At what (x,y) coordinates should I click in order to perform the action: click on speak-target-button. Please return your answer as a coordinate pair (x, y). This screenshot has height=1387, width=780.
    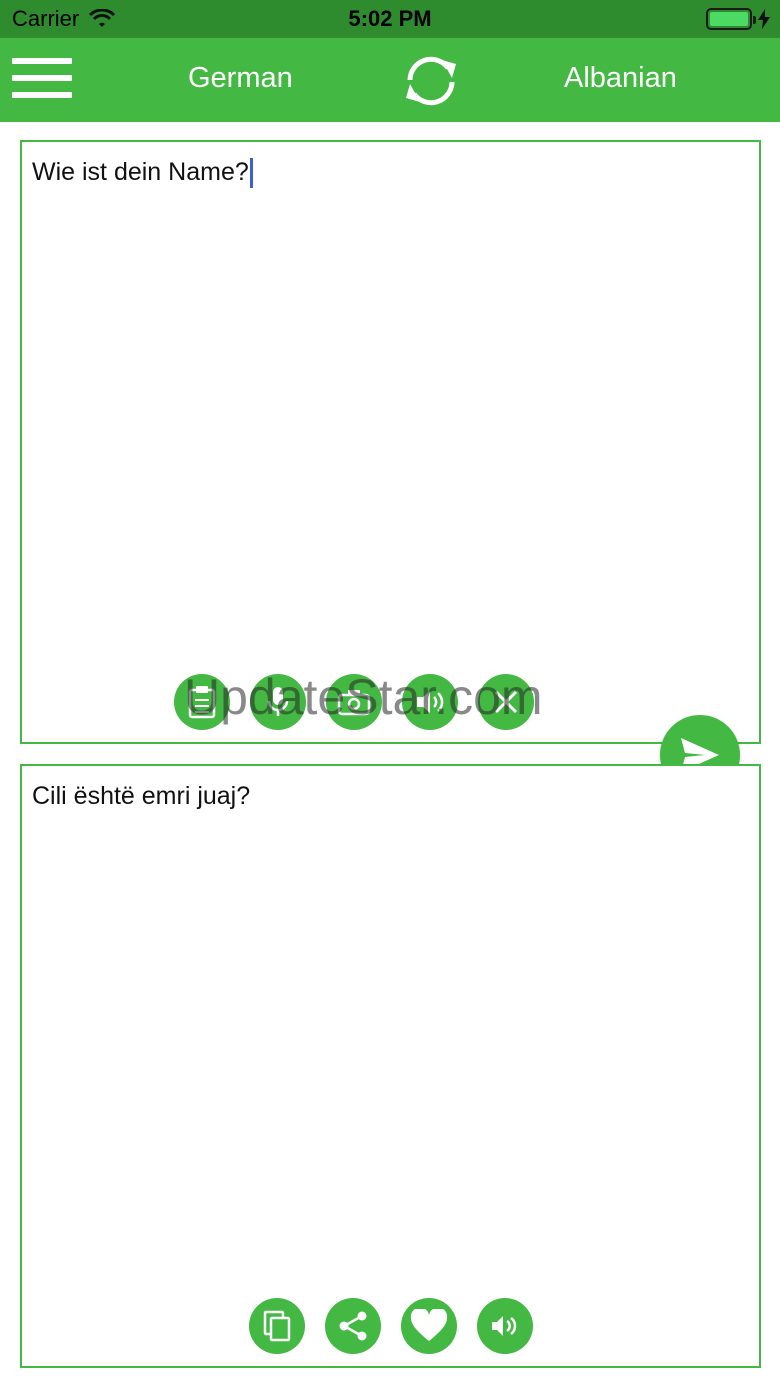
    Looking at the image, I should click on (505, 1326).